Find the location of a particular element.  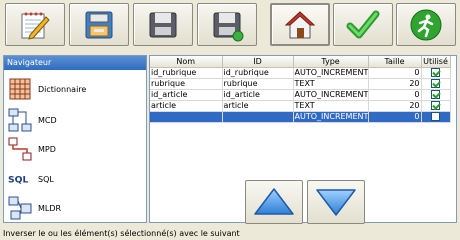

svg-text: SQL is located at coordinates (18, 180).